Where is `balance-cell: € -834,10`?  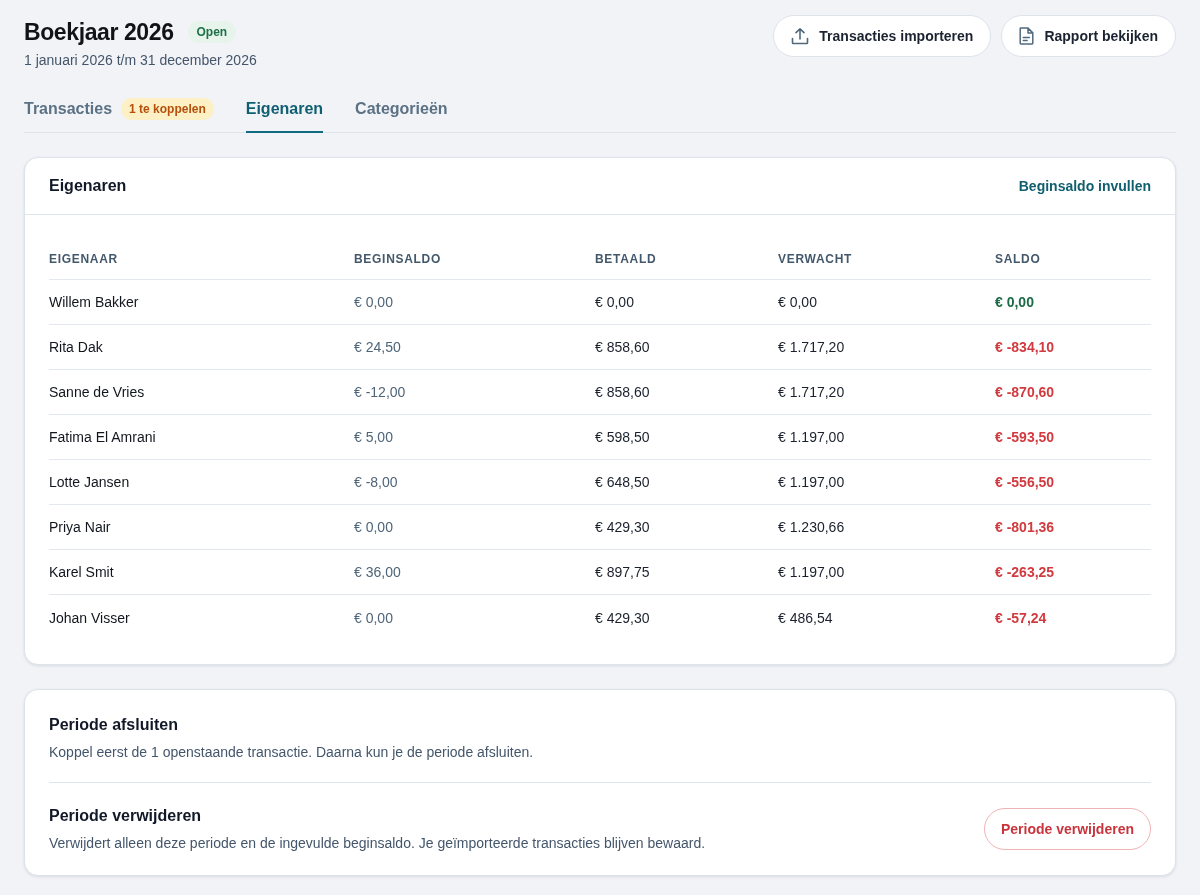
balance-cell: € -834,10 is located at coordinates (1025, 347).